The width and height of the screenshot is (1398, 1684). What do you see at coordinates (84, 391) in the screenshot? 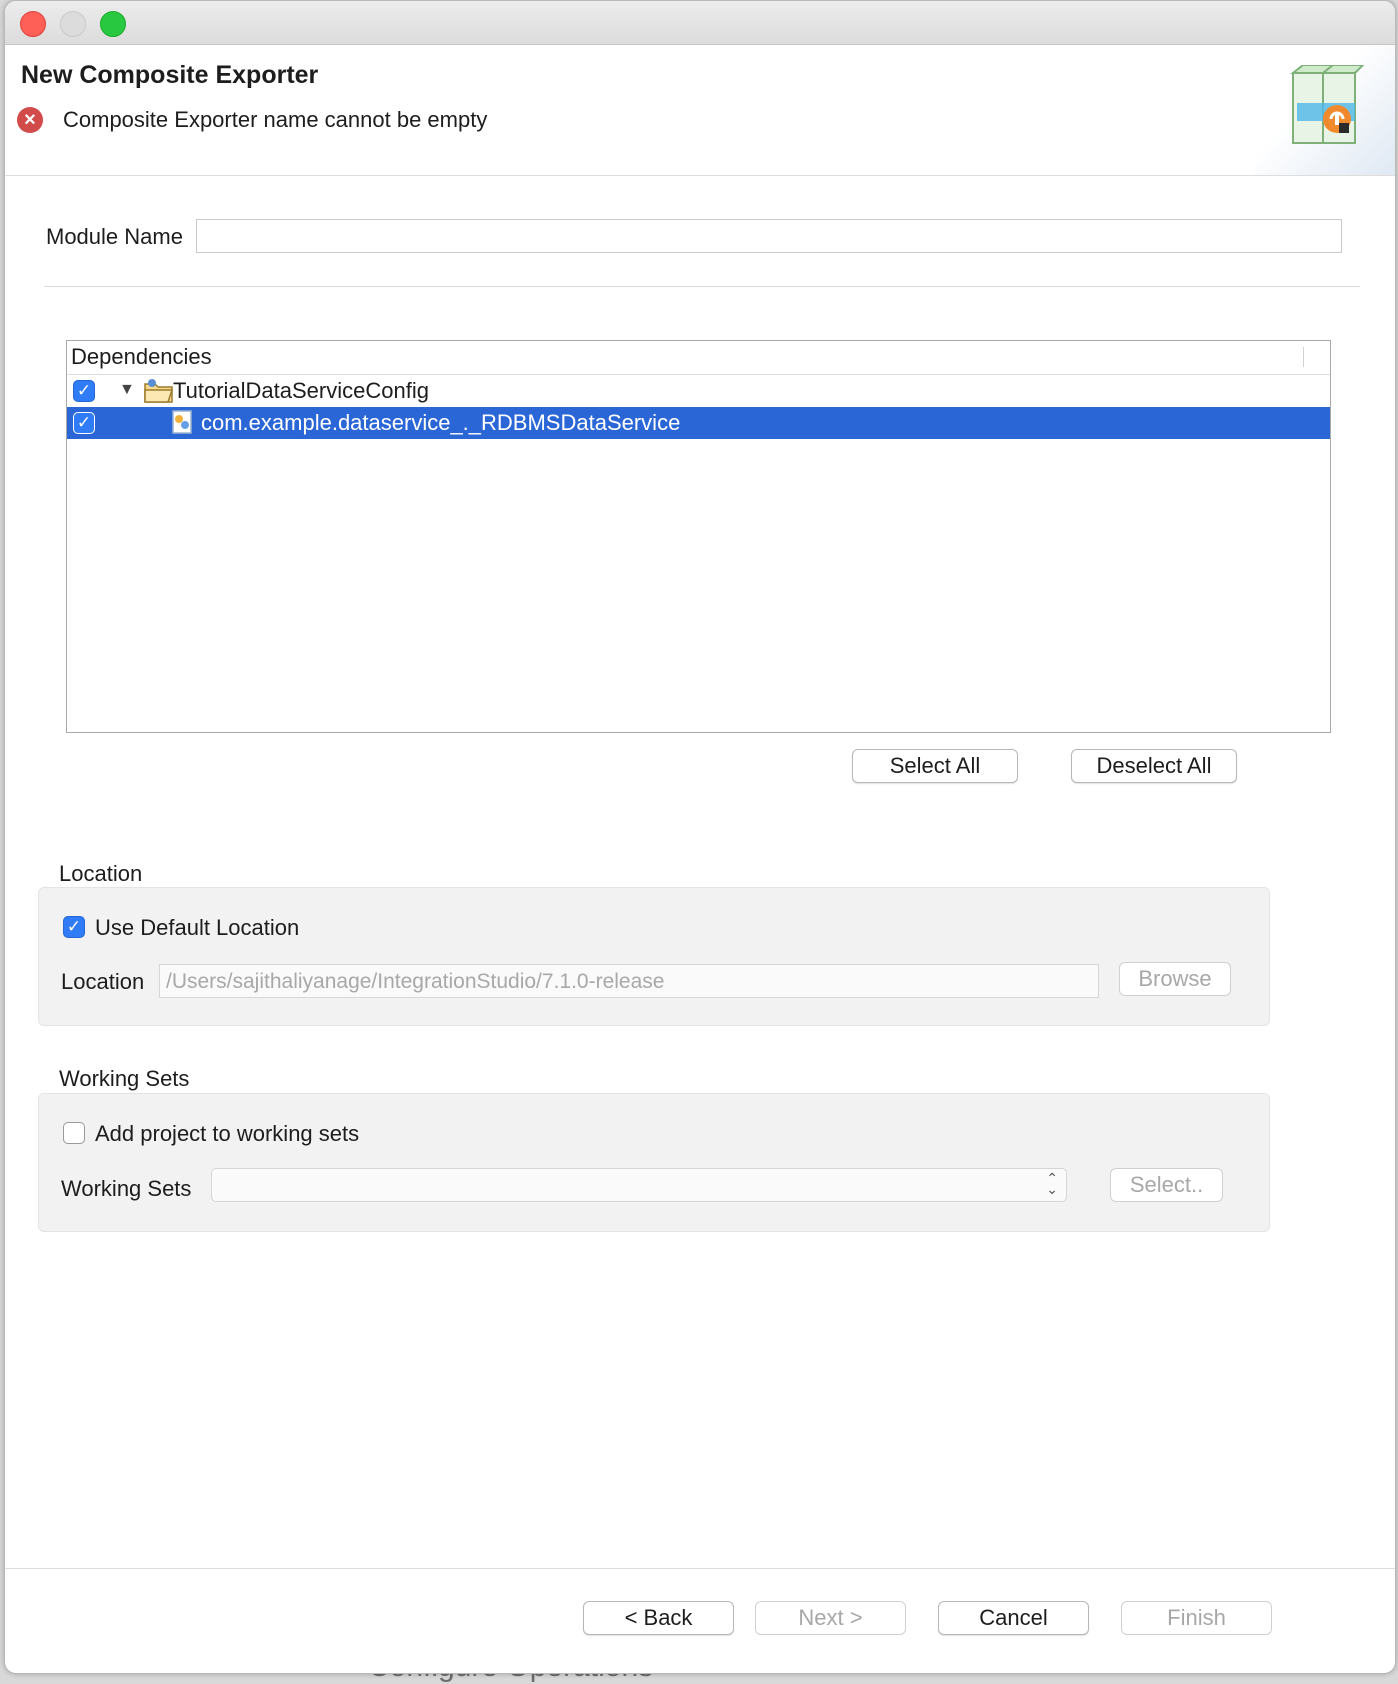
I see `project-checkbox: ✓` at bounding box center [84, 391].